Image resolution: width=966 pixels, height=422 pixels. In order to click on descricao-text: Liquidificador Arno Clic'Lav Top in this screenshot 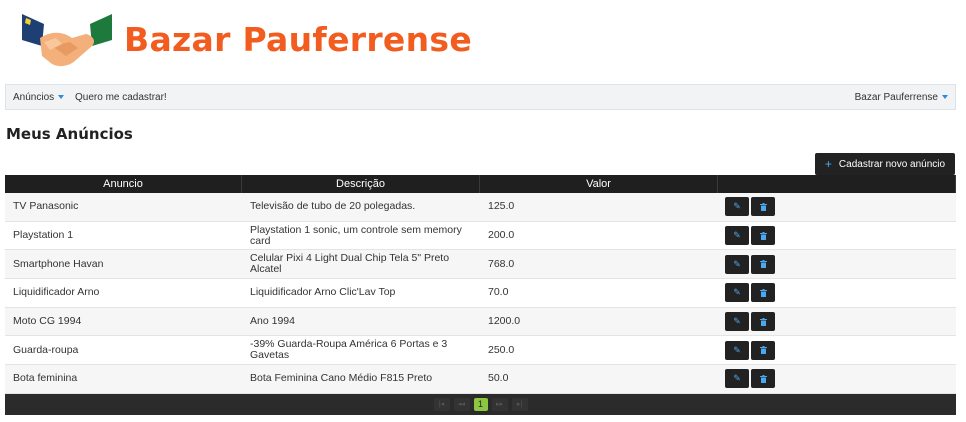, I will do `click(323, 292)`.